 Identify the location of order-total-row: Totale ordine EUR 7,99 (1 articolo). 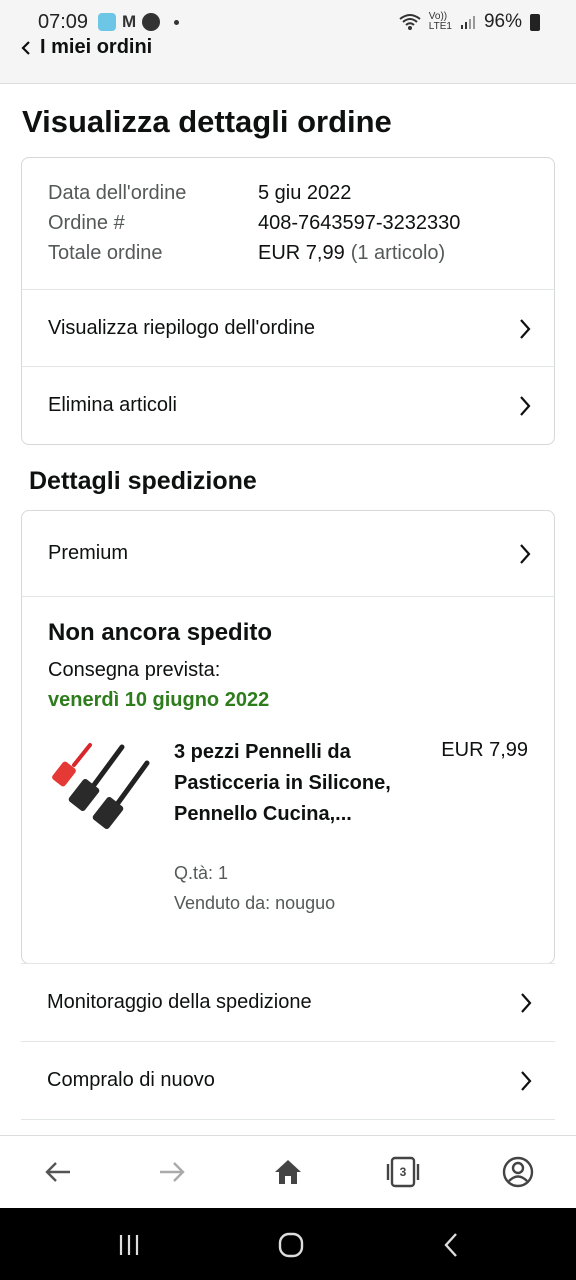
(254, 253).